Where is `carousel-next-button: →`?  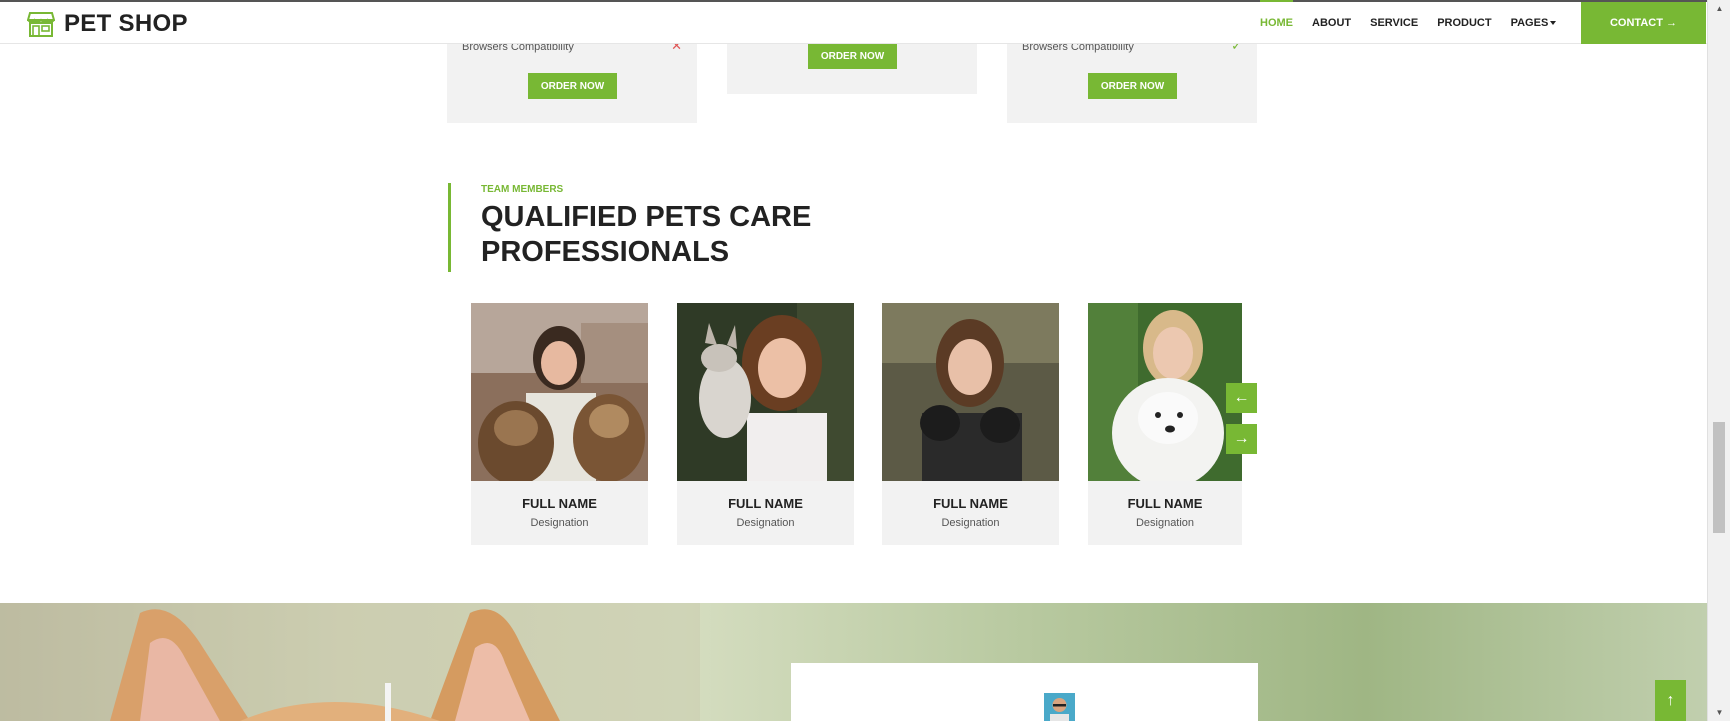
carousel-next-button: → is located at coordinates (1241, 439).